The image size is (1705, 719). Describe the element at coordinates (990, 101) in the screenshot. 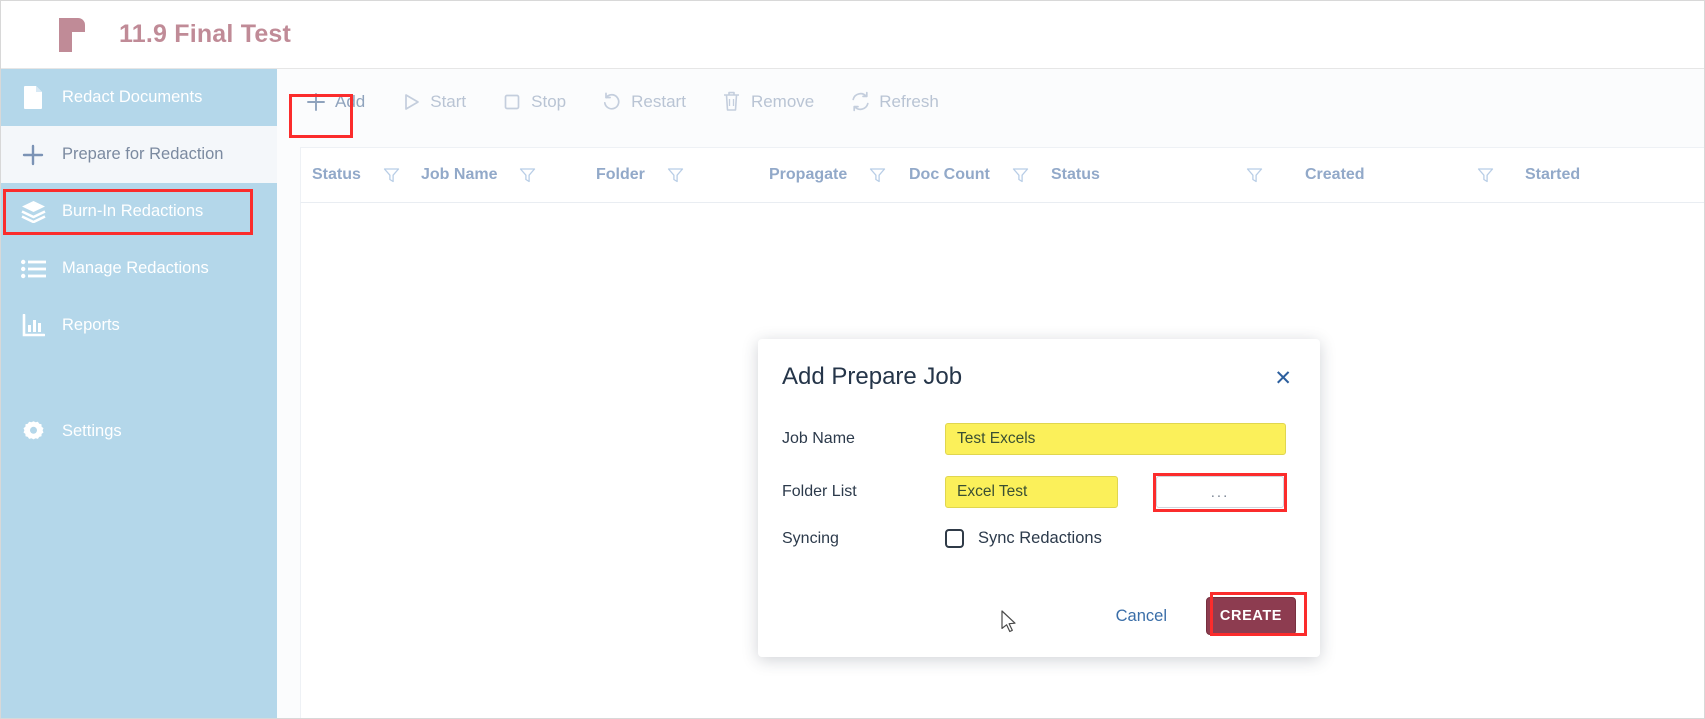

I see `toolbar: Add Start Stop Restart Remove Refresh` at that location.